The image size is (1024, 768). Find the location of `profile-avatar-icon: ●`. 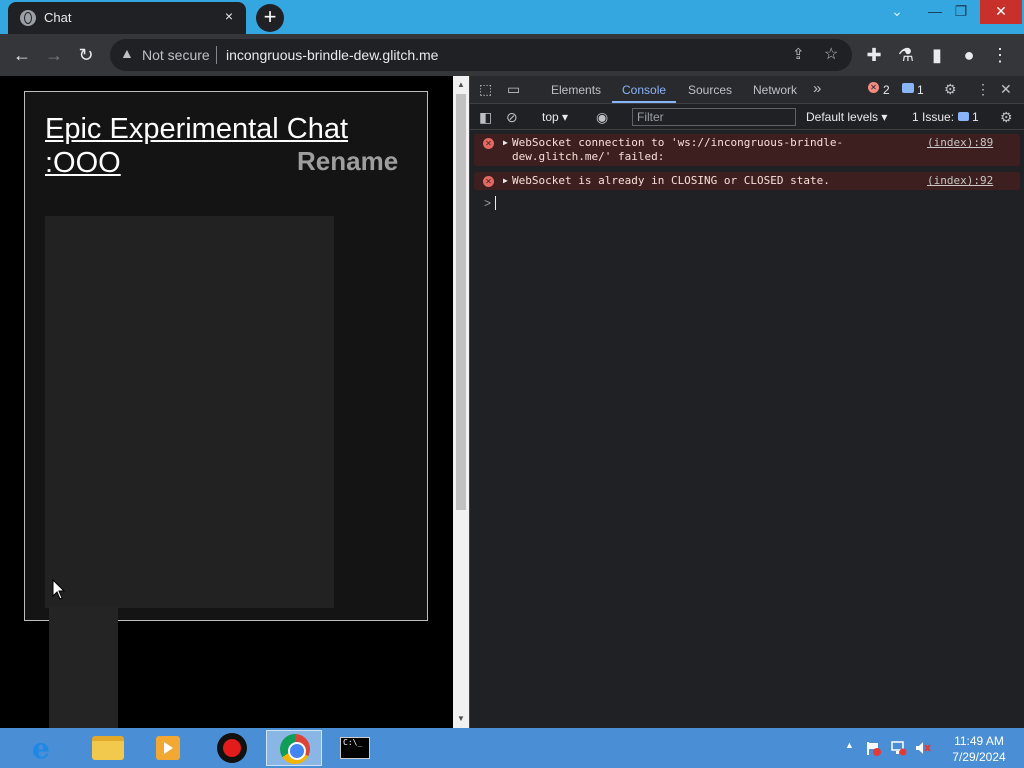

profile-avatar-icon: ● is located at coordinates (969, 55).